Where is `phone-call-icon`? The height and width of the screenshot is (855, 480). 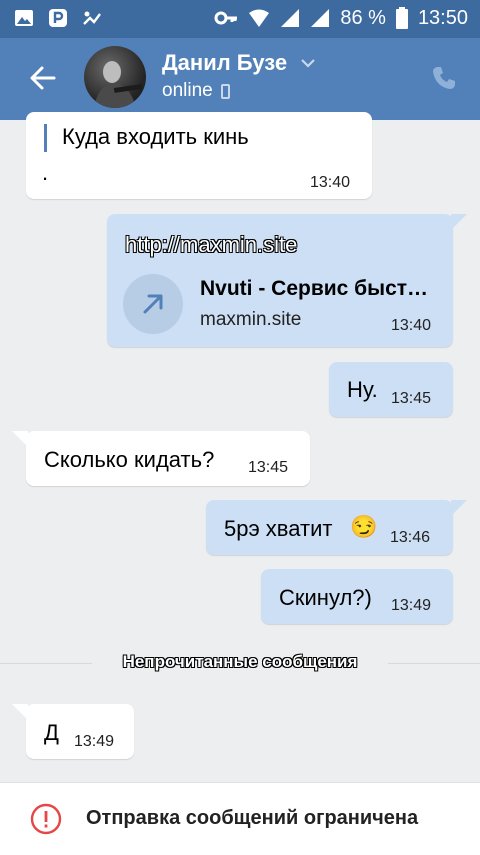
phone-call-icon is located at coordinates (444, 78).